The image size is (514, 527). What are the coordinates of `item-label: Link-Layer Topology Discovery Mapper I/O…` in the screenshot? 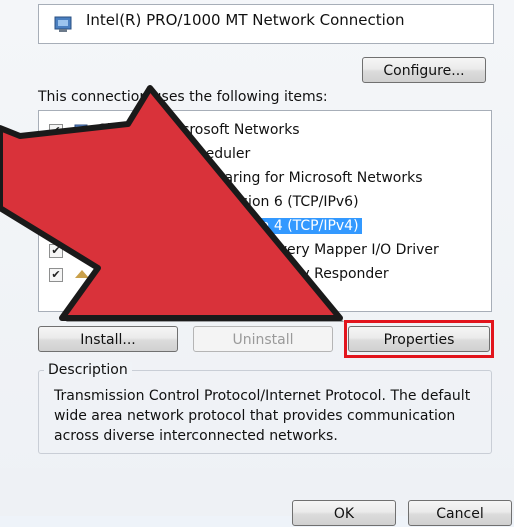 It's located at (268, 250).